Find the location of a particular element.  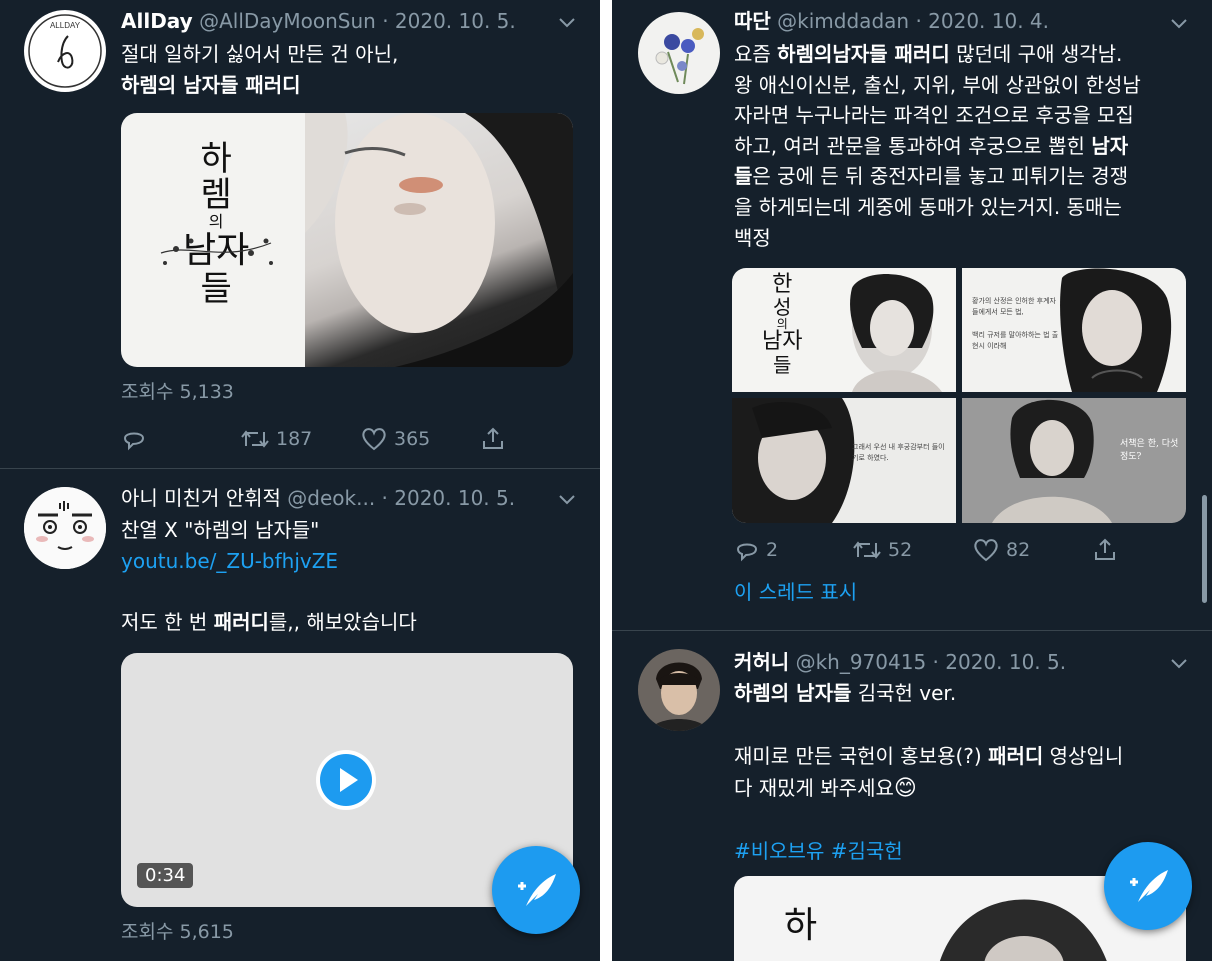

reply-button is located at coordinates (134, 439).